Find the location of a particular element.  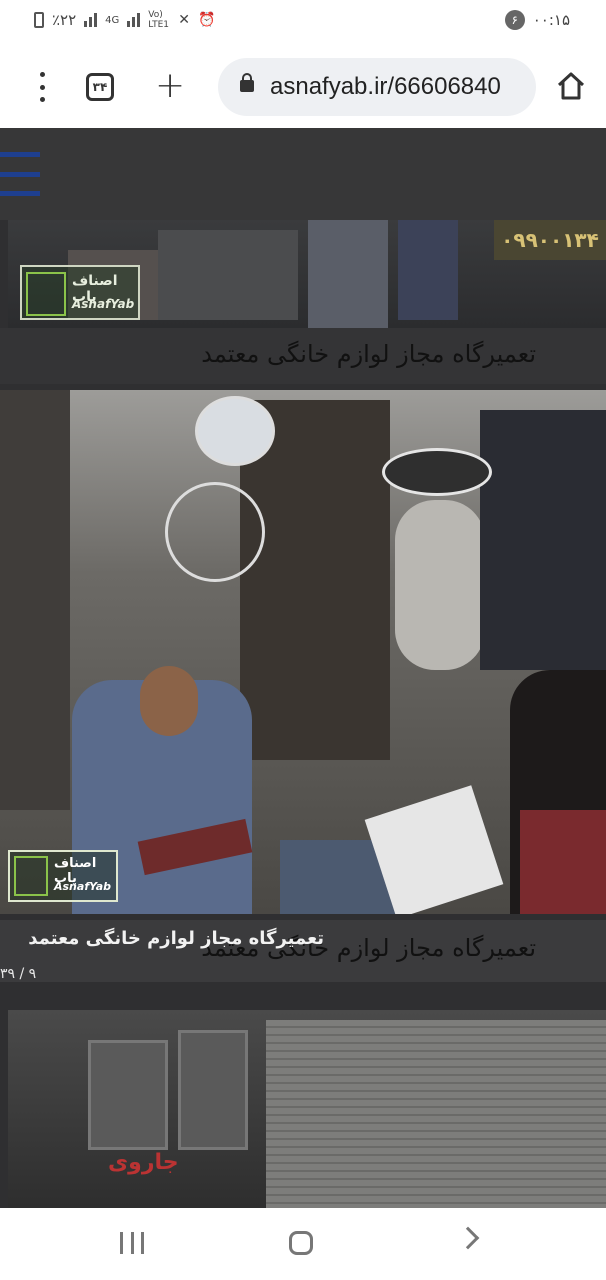

mute-icon: ✕ is located at coordinates (184, 20).